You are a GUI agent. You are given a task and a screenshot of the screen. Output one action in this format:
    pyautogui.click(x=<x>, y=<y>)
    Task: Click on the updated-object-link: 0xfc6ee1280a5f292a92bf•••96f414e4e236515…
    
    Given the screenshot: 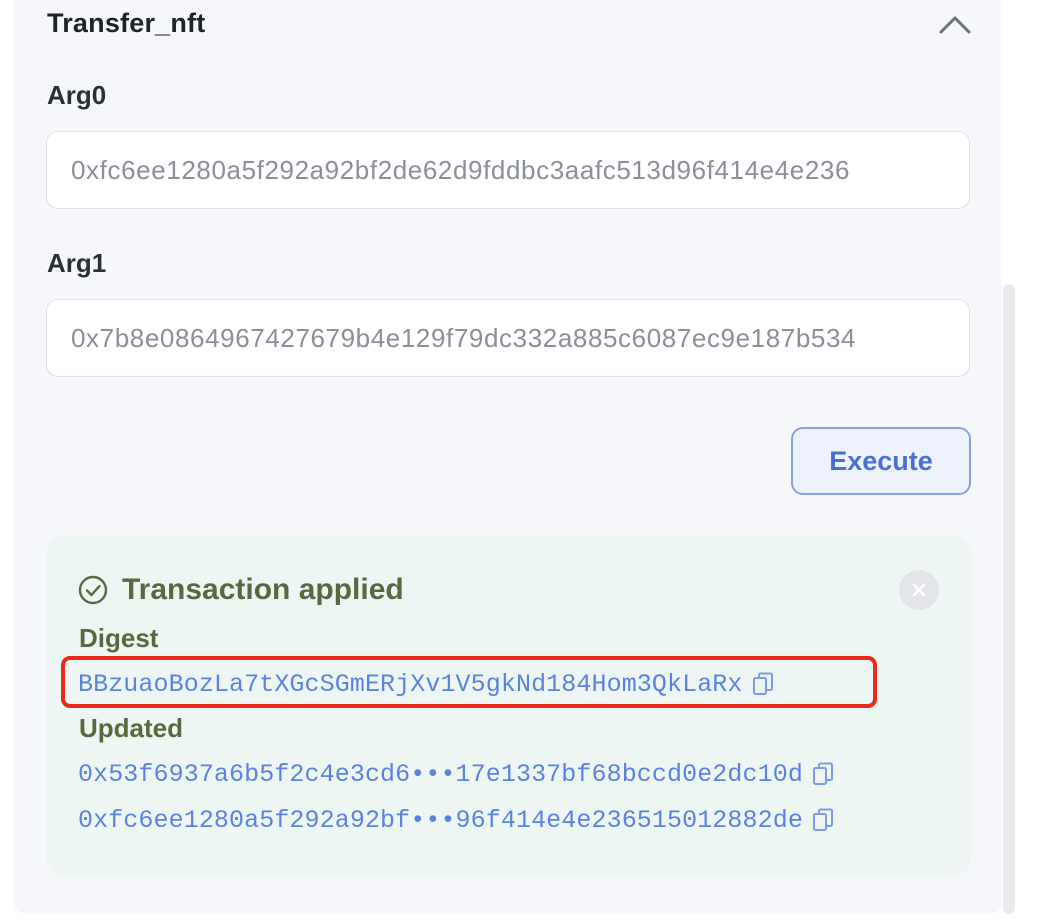 What is the action you would take?
    pyautogui.click(x=440, y=820)
    